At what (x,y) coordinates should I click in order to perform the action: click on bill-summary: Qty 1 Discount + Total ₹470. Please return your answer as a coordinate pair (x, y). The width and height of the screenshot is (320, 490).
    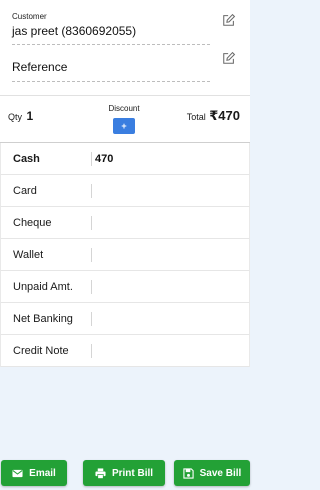
    Looking at the image, I should click on (125, 119).